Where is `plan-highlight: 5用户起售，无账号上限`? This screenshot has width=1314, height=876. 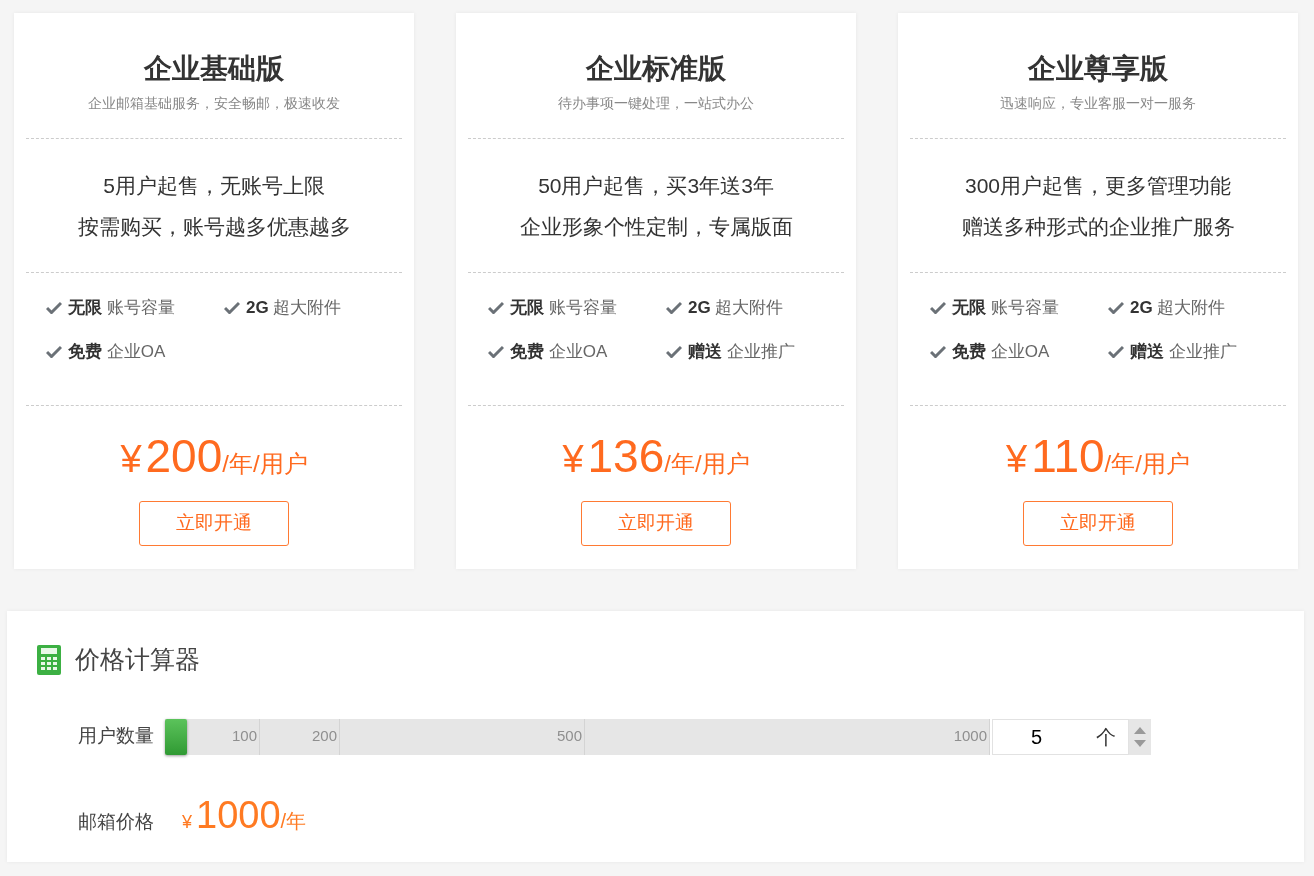 plan-highlight: 5用户起售，无账号上限 is located at coordinates (214, 185).